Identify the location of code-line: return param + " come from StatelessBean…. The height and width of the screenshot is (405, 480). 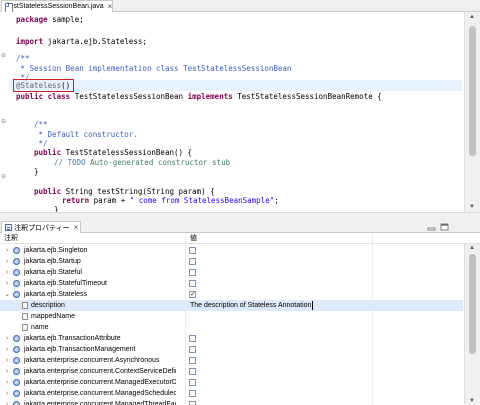
(170, 200).